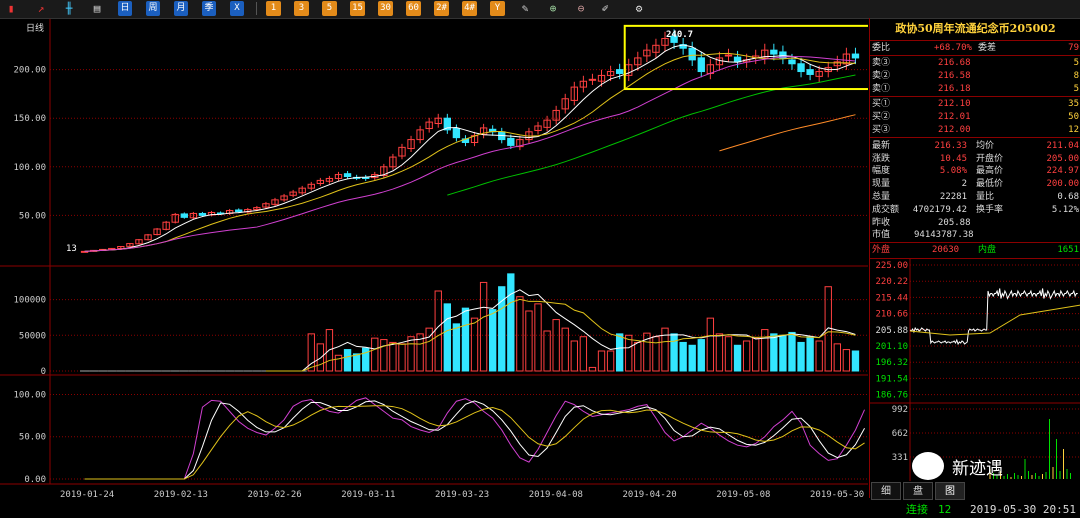  Describe the element at coordinates (993, 317) in the screenshot. I see `intraday-price-line` at that location.